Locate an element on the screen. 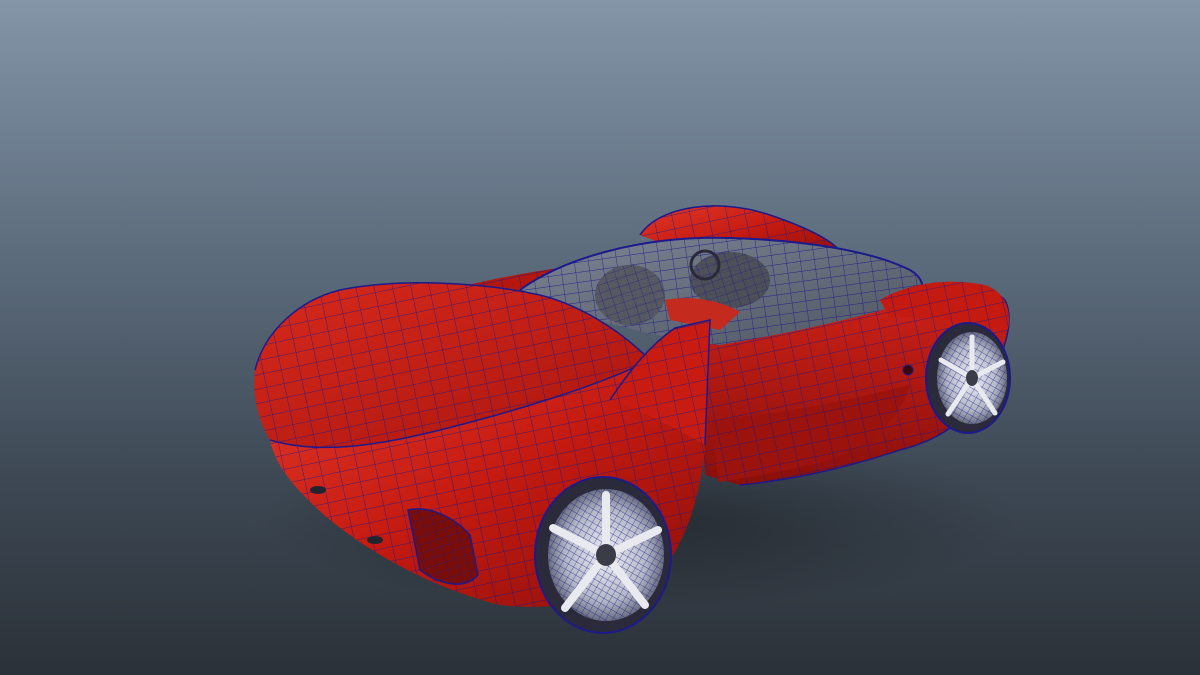 Image resolution: width=1200 pixels, height=675 pixels. headlight-left is located at coordinates (318, 490).